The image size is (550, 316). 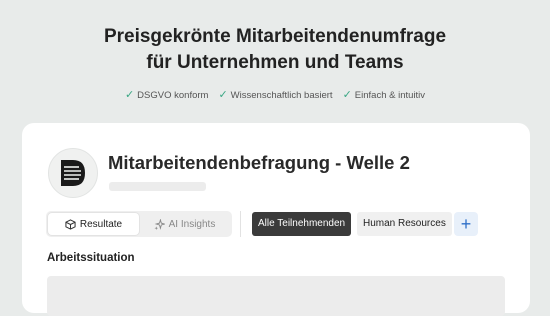 I want to click on divider, so click(x=240, y=224).